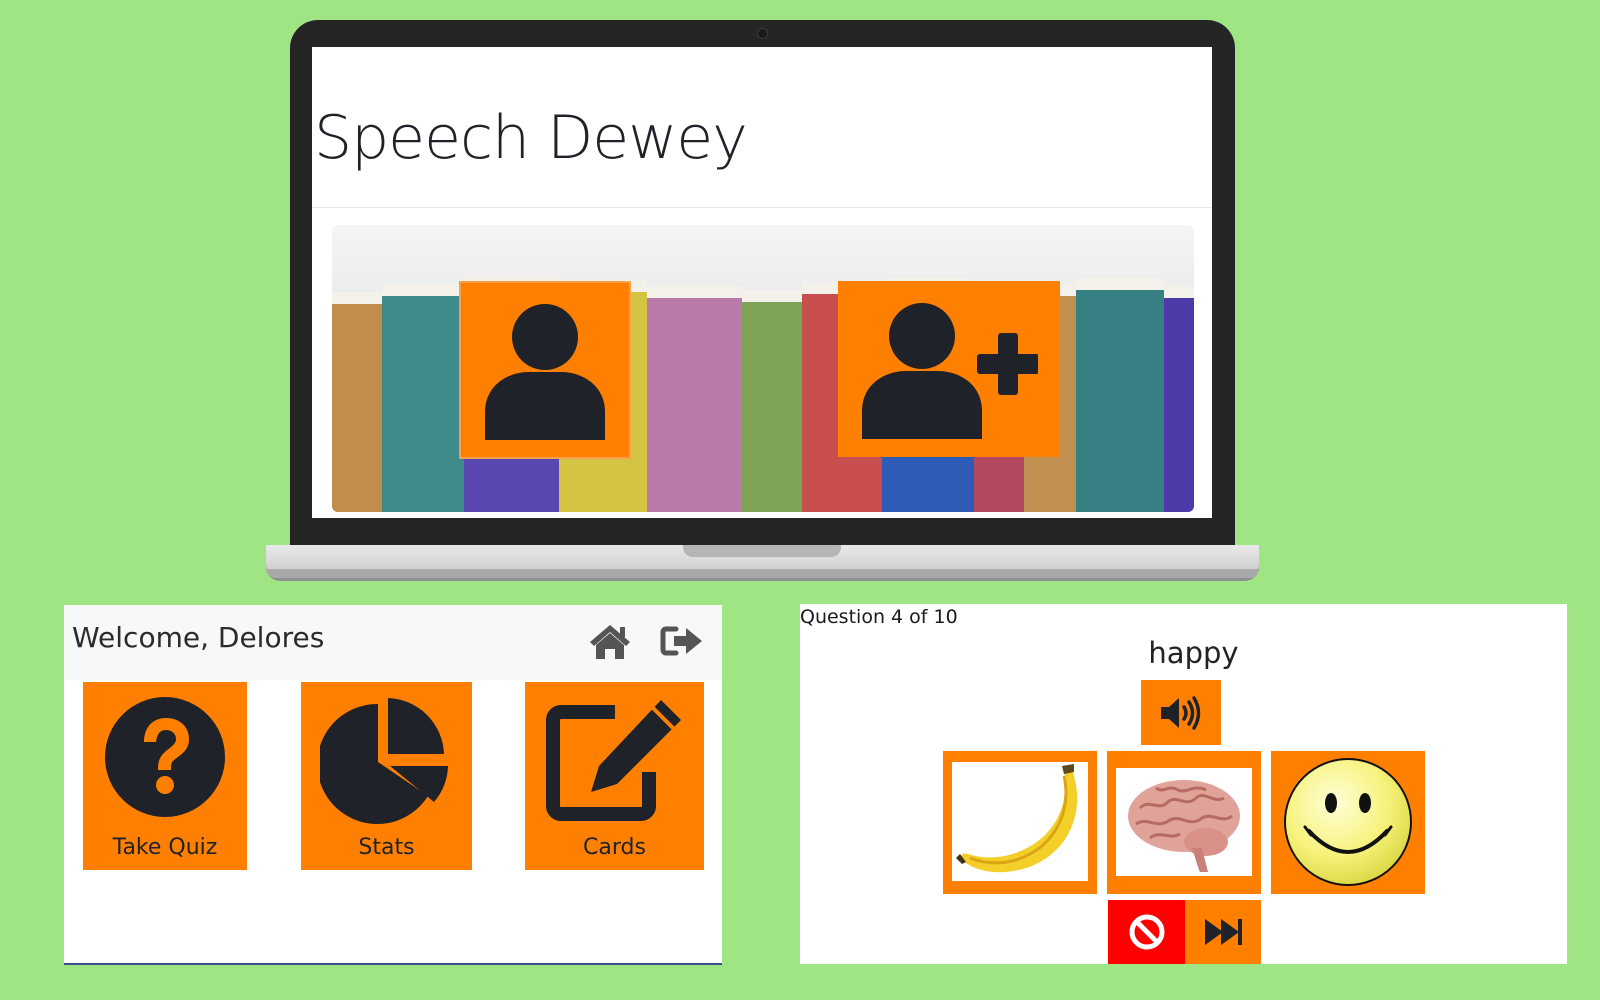 Image resolution: width=1600 pixels, height=1000 pixels. I want to click on cards-tile: Cards, so click(614, 776).